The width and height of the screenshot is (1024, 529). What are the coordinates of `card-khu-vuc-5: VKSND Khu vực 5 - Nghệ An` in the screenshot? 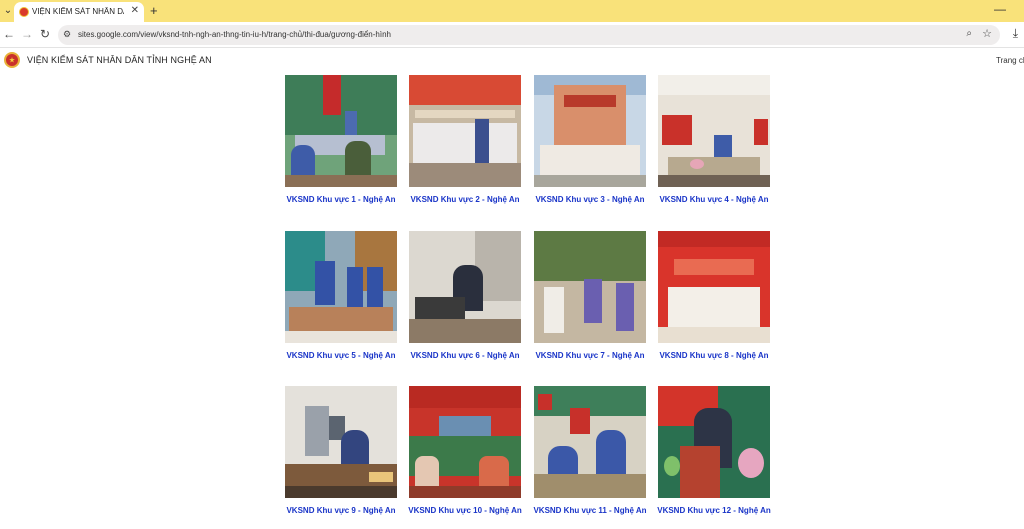 It's located at (341, 301).